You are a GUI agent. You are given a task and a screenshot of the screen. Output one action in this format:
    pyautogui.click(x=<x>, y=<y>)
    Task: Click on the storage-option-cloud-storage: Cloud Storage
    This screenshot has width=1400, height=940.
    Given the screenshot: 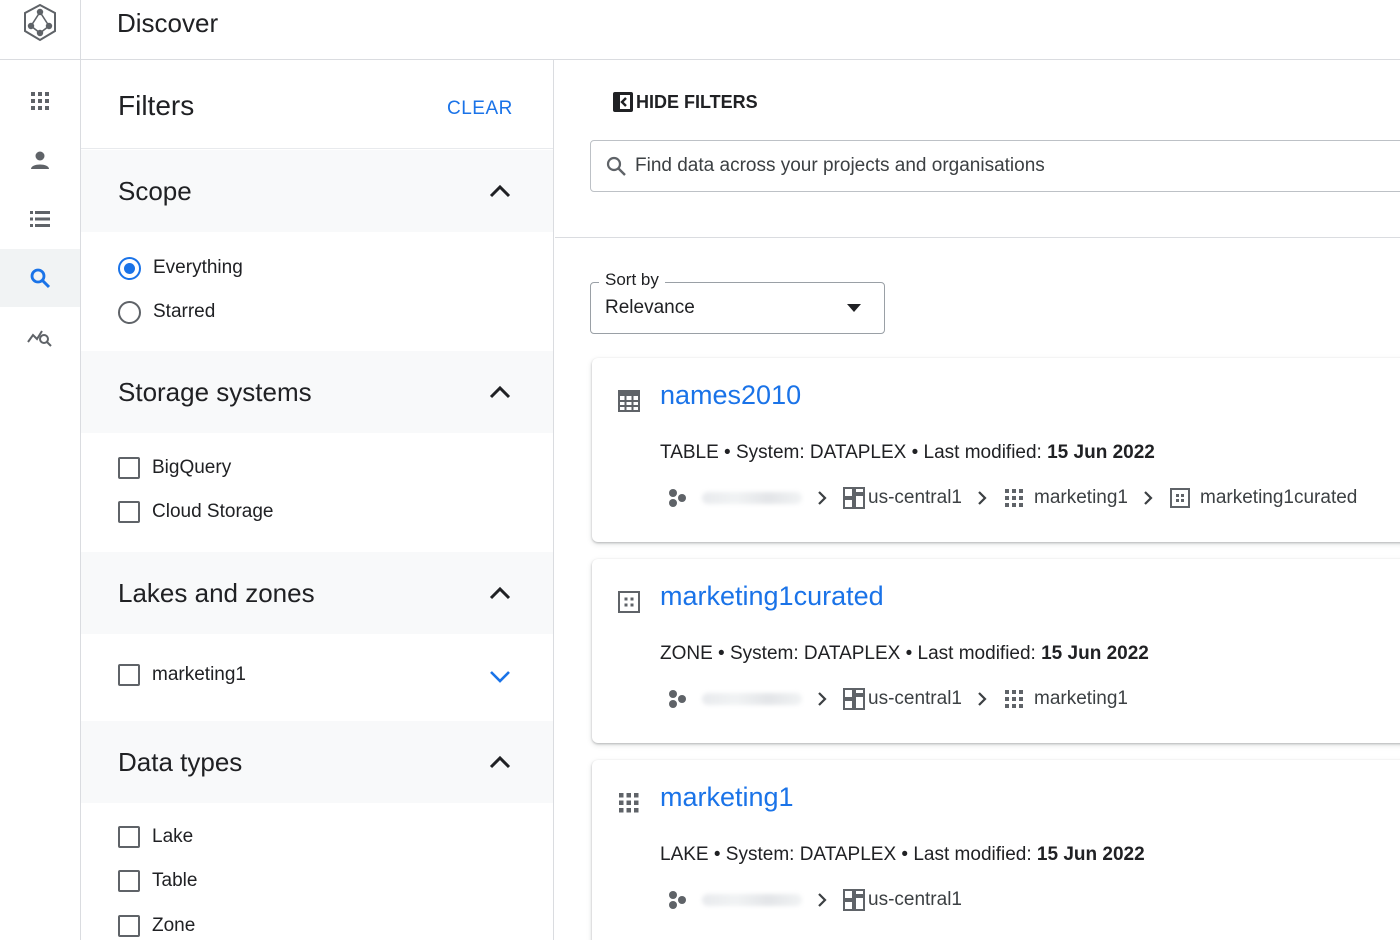 What is the action you would take?
    pyautogui.click(x=195, y=512)
    